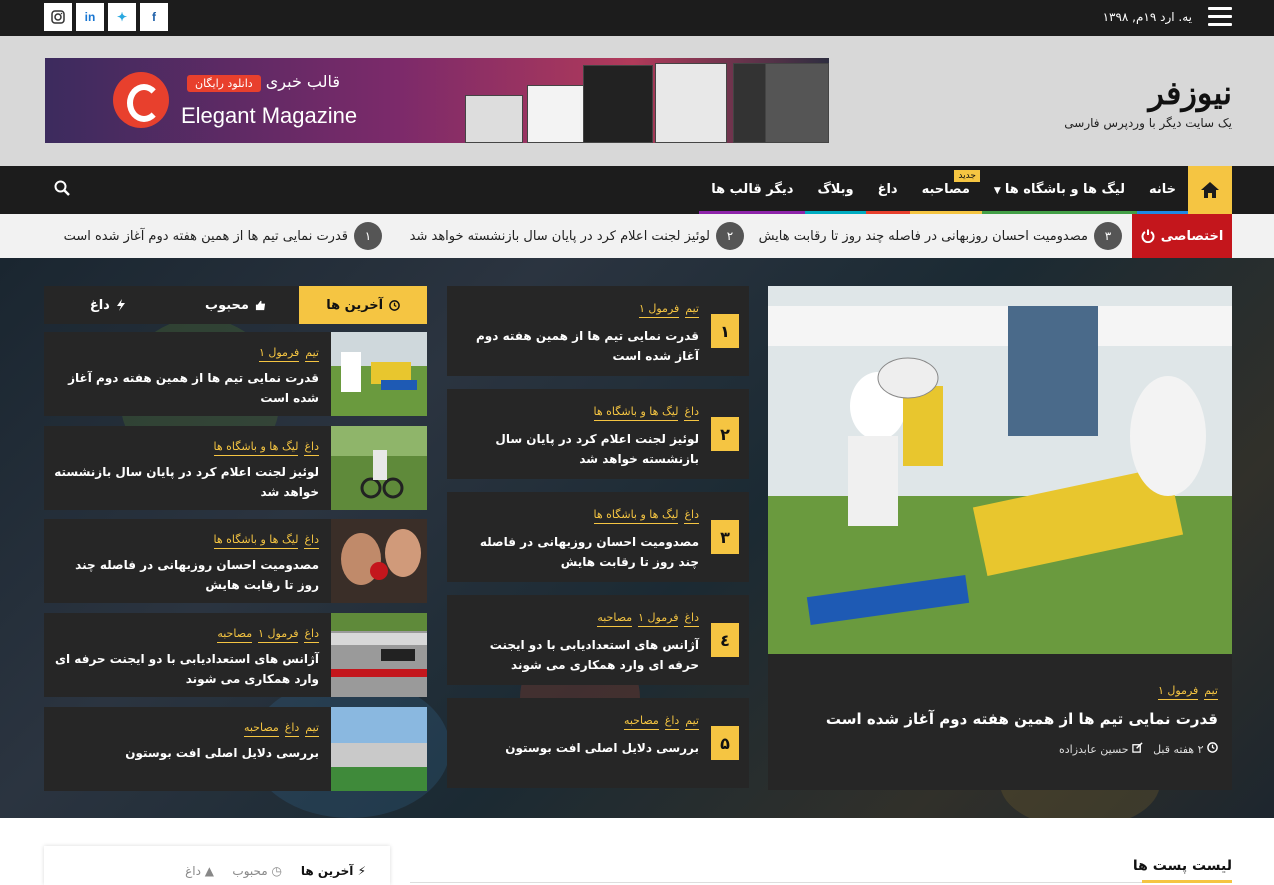 The image size is (1274, 885). Describe the element at coordinates (260, 305) in the screenshot. I see `thumbs-up-icon` at that location.